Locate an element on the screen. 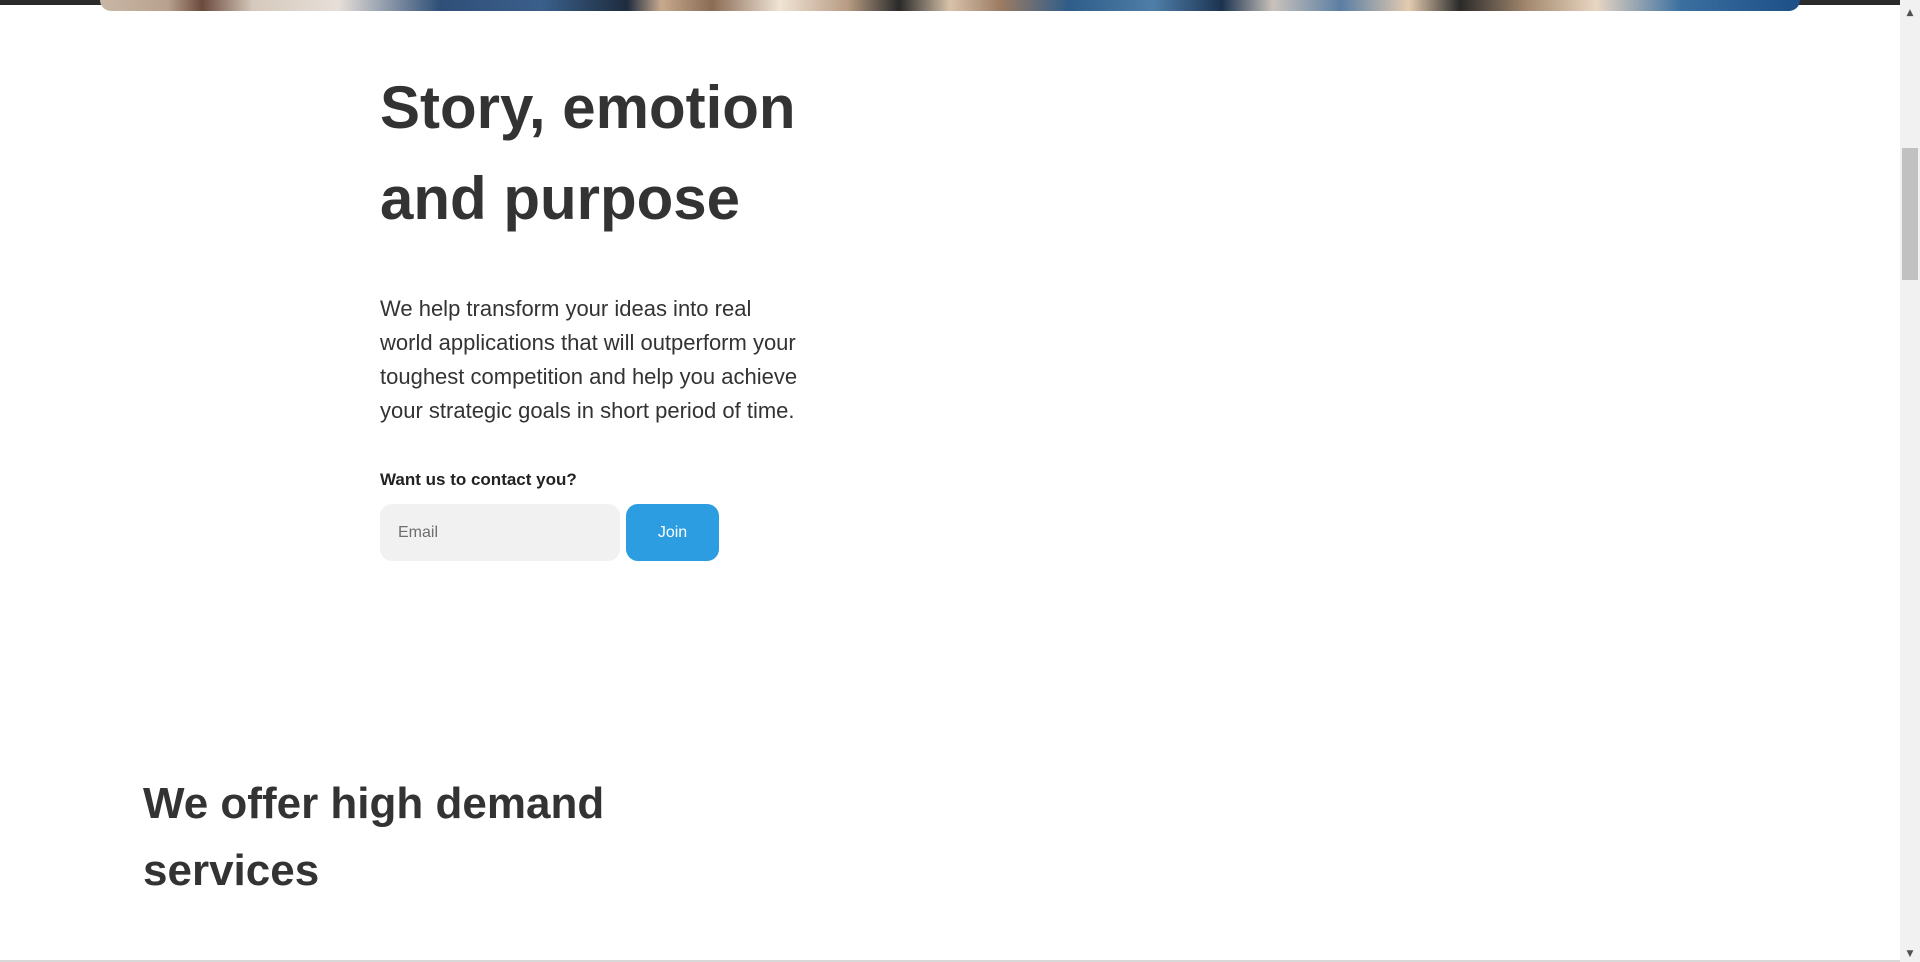 The image size is (1920, 962). hero-image-bottom-edge is located at coordinates (950, 5).